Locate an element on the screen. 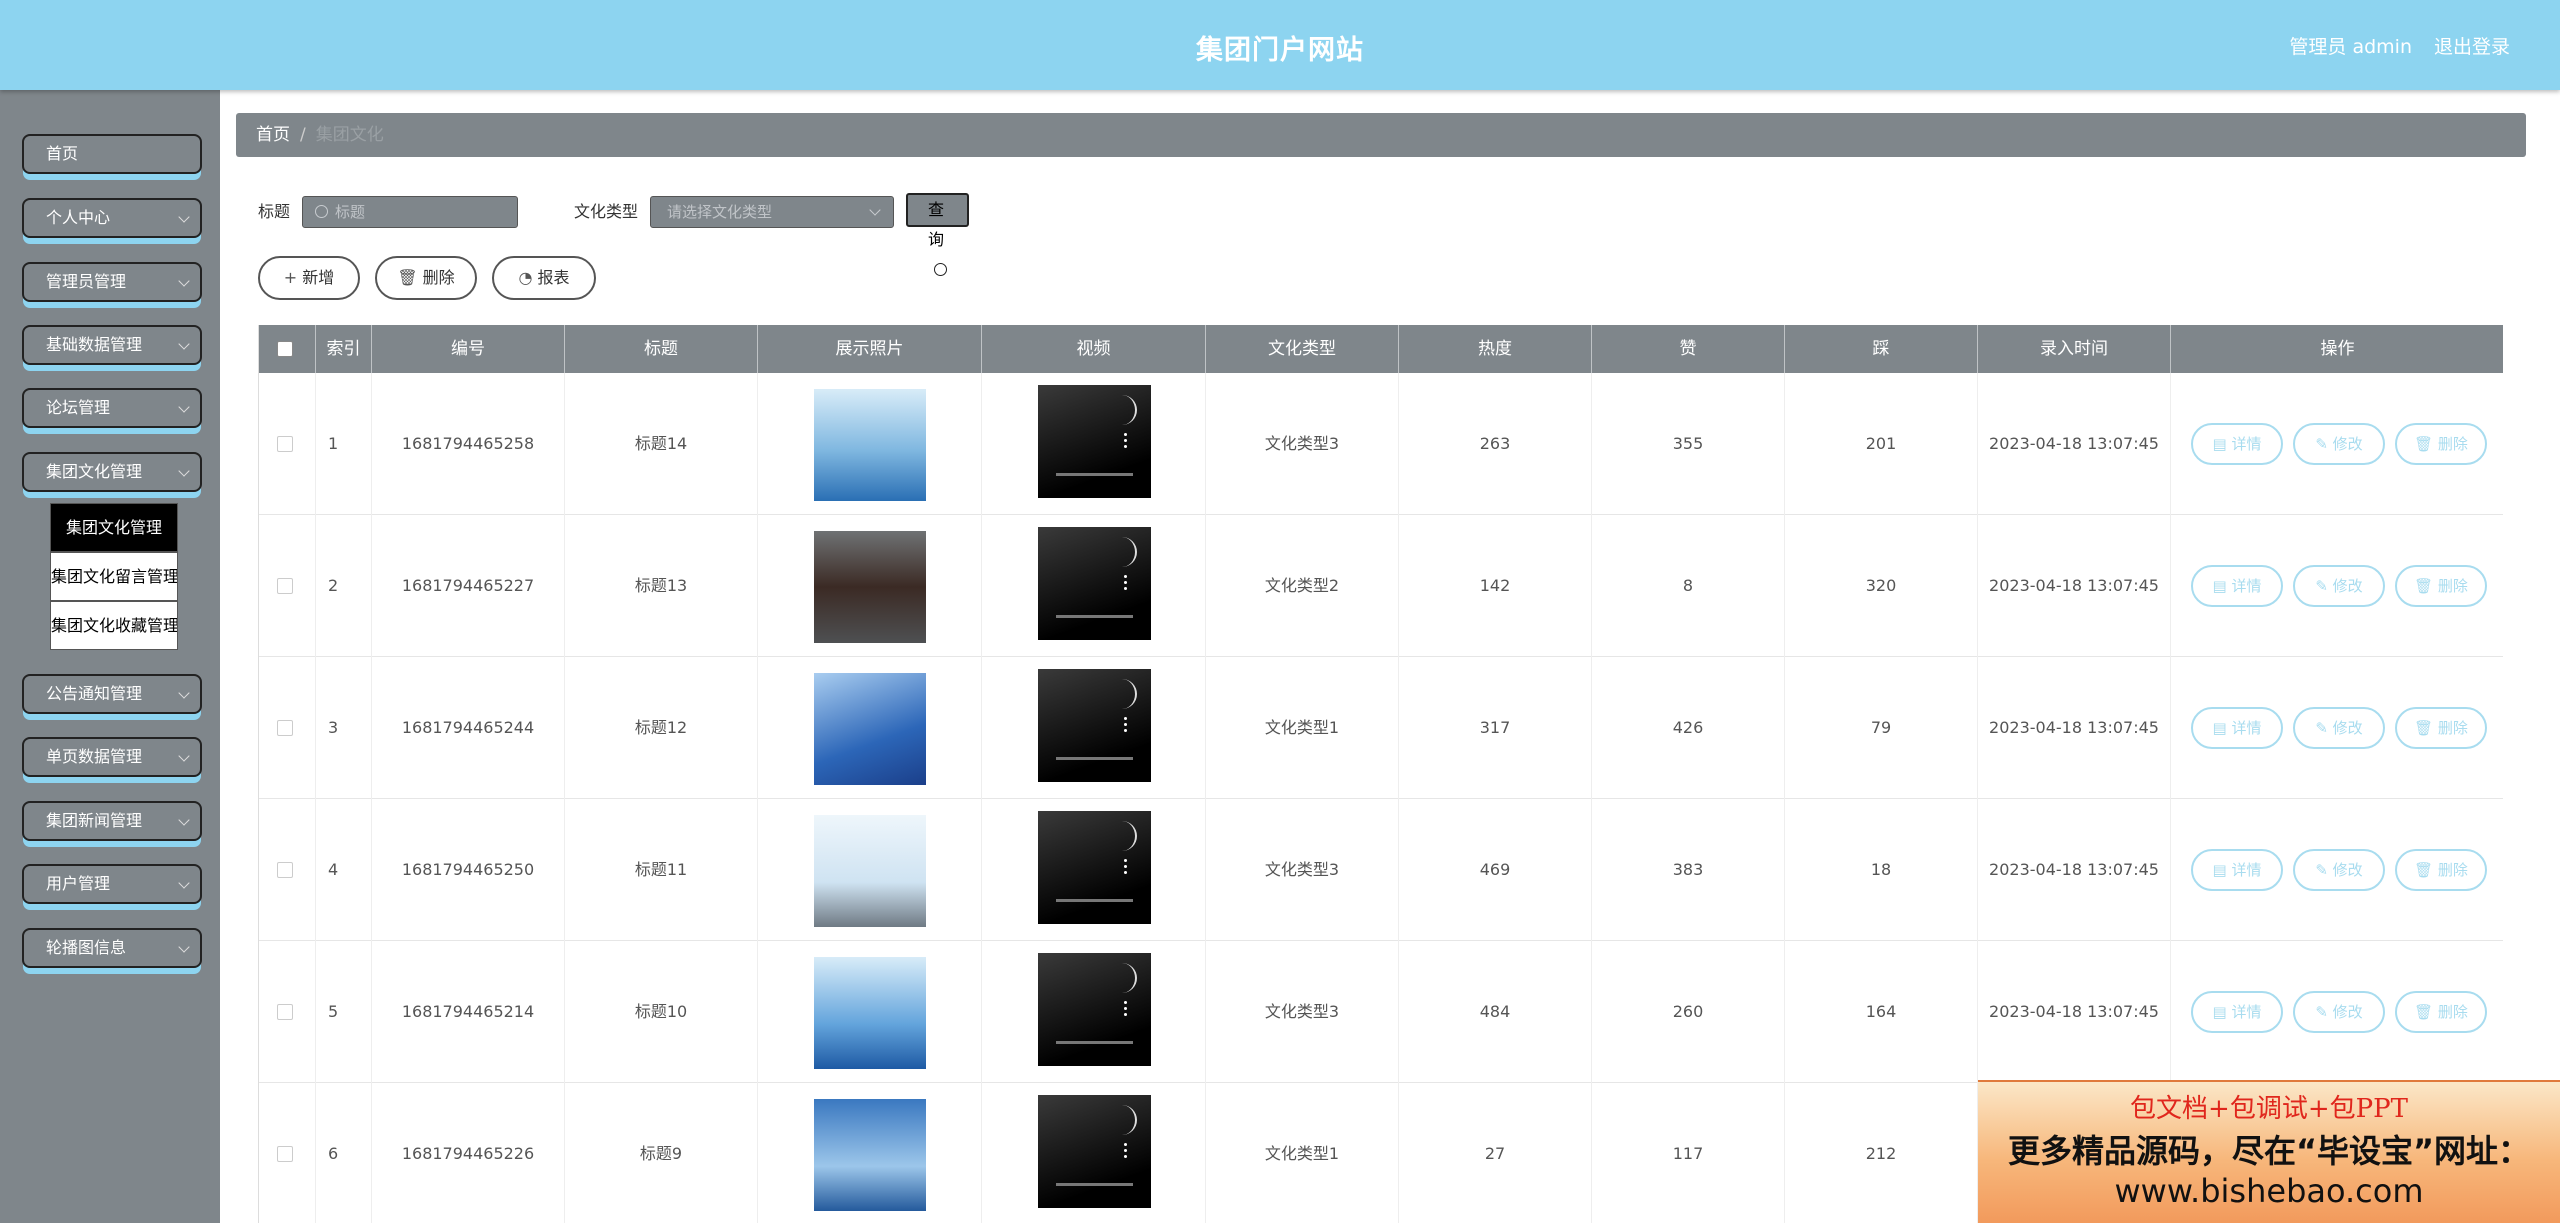 This screenshot has width=2560, height=1223. detail-button-label: 详情 is located at coordinates (2246, 728).